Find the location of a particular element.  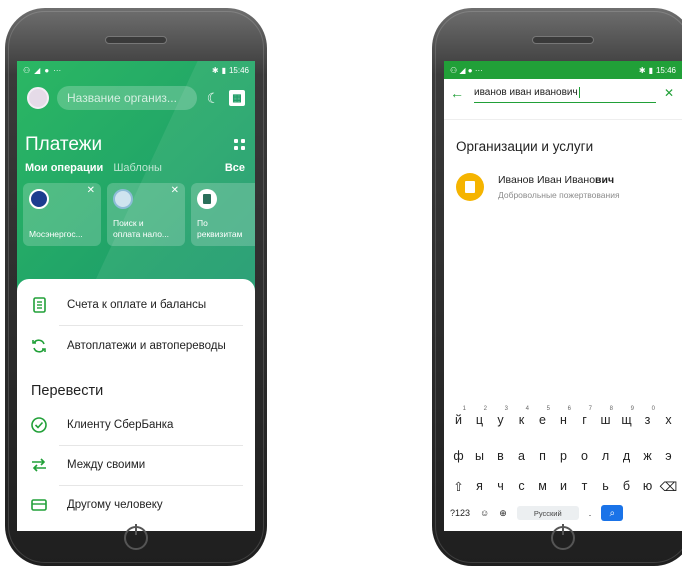

tab-my-operations: Мои операции is located at coordinates (64, 168).